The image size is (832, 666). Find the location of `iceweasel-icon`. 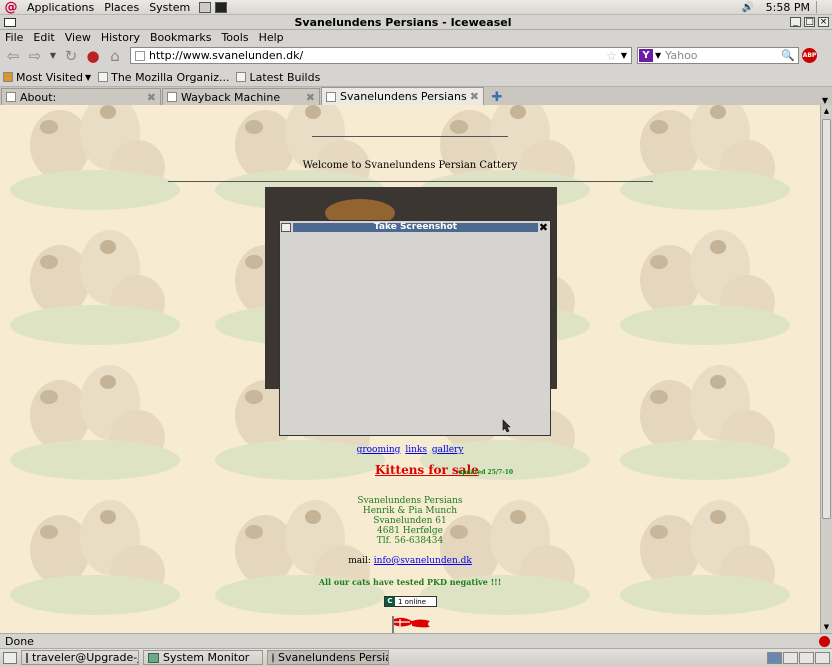

iceweasel-icon is located at coordinates (273, 657).